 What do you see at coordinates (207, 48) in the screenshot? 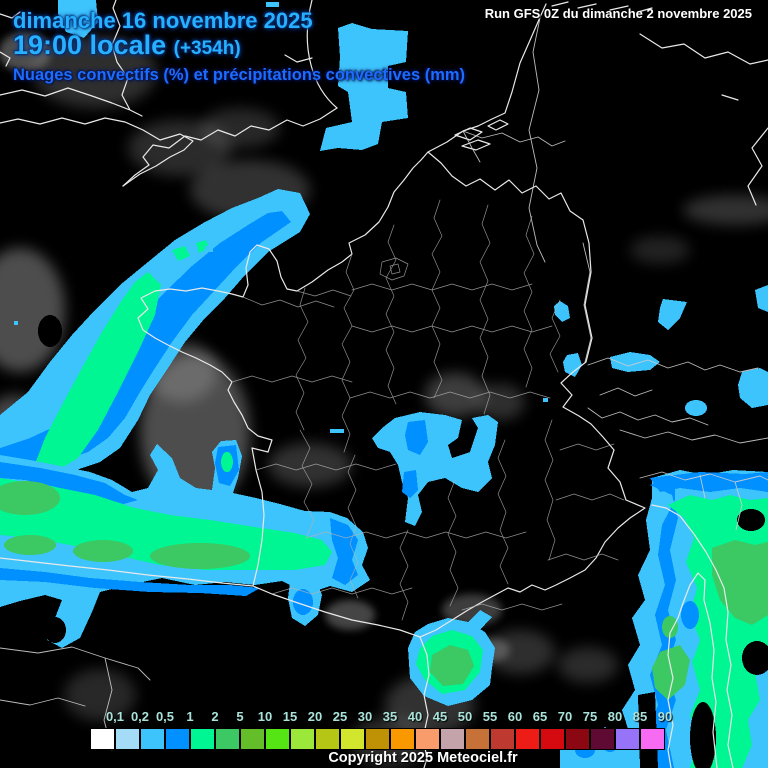
I see `forecast-hour-offset: (+354h)` at bounding box center [207, 48].